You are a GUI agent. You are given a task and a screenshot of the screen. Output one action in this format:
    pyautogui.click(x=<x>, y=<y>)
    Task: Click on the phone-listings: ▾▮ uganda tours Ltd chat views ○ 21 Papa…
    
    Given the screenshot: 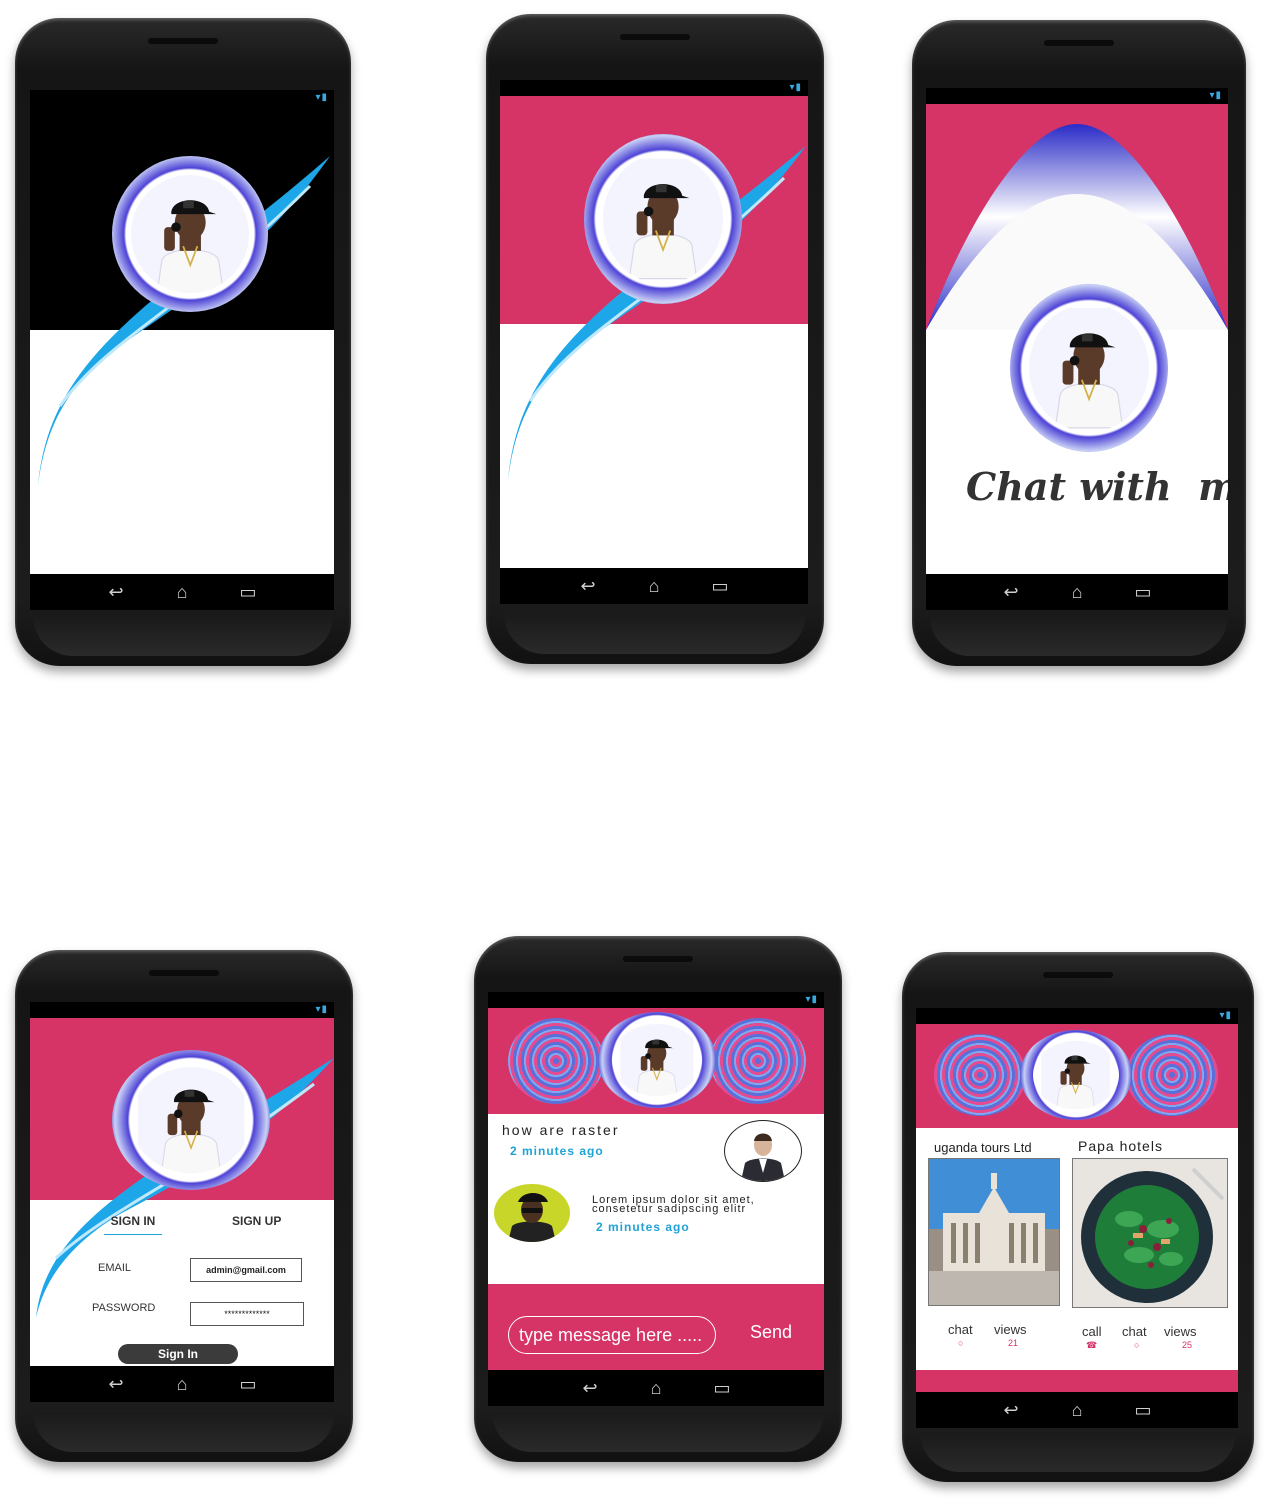 What is the action you would take?
    pyautogui.click(x=1078, y=1217)
    